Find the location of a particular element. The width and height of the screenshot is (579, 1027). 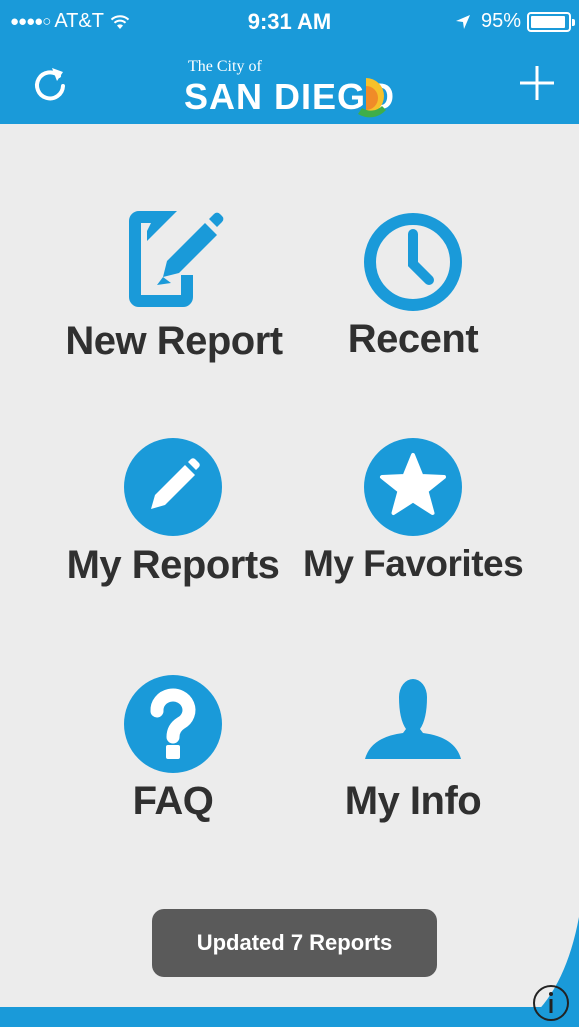

bottom-bar is located at coordinates (289, 1017).